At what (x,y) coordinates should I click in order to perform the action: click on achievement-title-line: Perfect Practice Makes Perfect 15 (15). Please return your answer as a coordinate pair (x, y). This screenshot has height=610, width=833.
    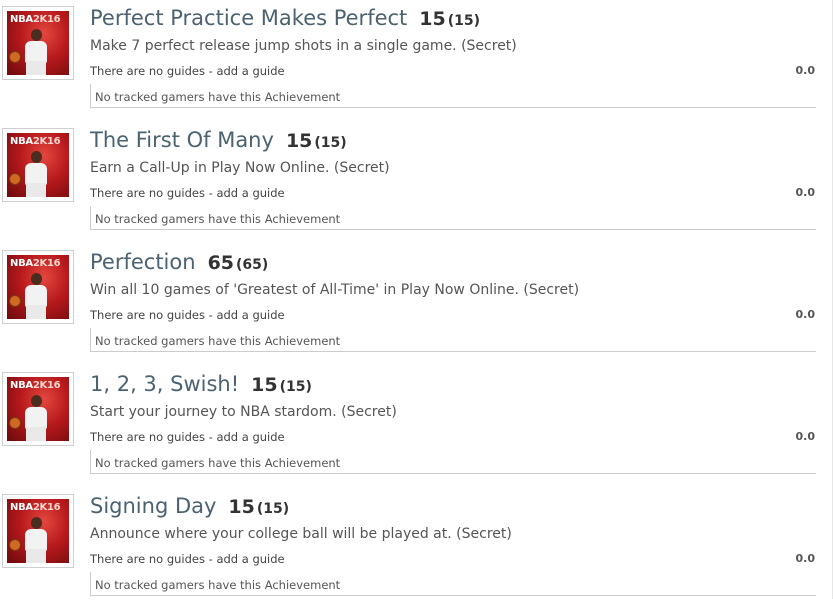
    Looking at the image, I should click on (285, 20).